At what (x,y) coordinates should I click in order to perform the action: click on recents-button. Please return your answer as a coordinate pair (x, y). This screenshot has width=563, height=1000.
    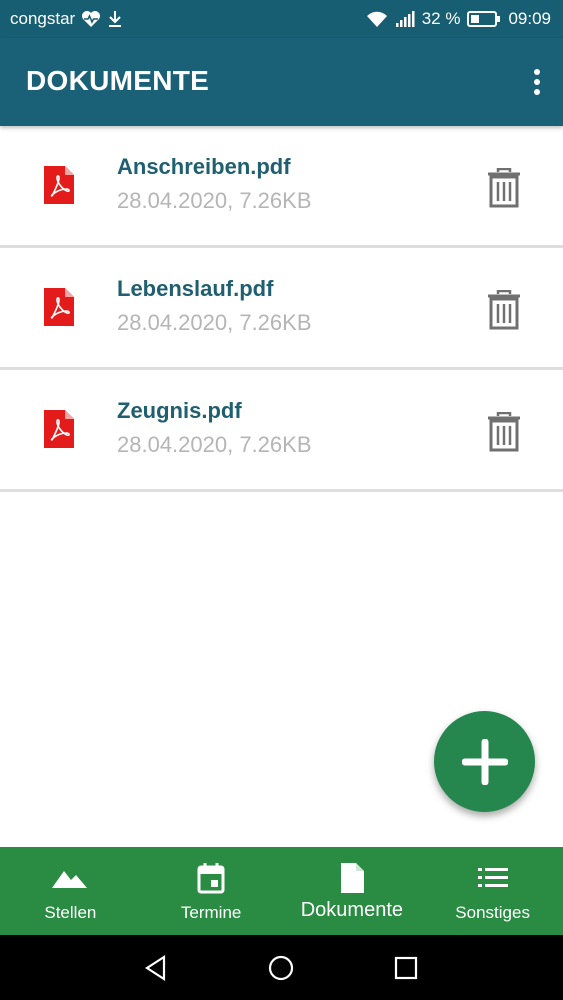
    Looking at the image, I should click on (406, 968).